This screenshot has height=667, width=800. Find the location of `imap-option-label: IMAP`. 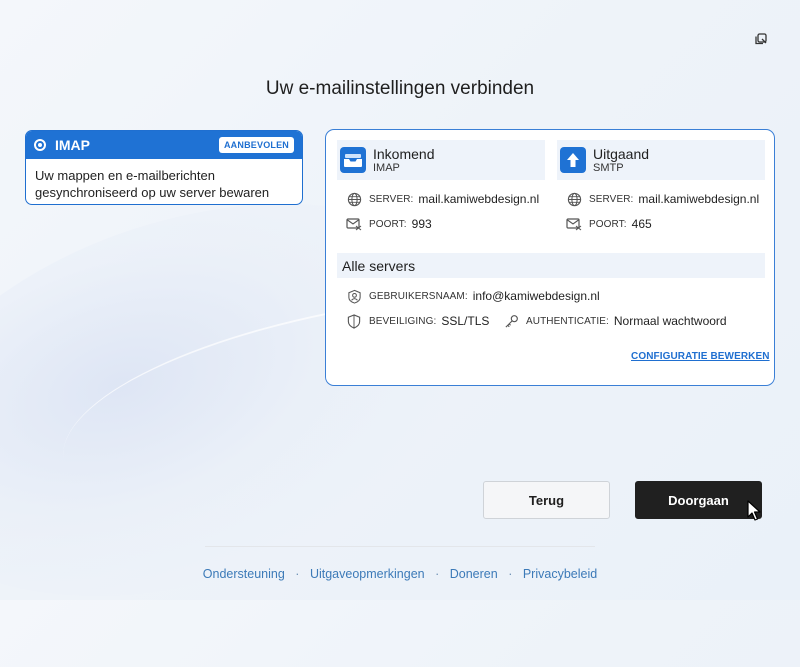

imap-option-label: IMAP is located at coordinates (72, 145).